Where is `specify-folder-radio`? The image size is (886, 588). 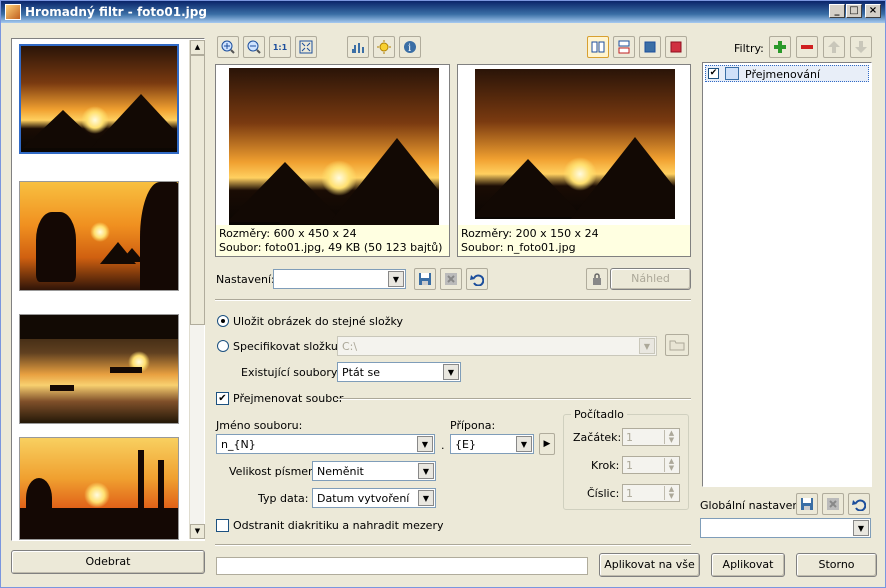
specify-folder-radio is located at coordinates (223, 346).